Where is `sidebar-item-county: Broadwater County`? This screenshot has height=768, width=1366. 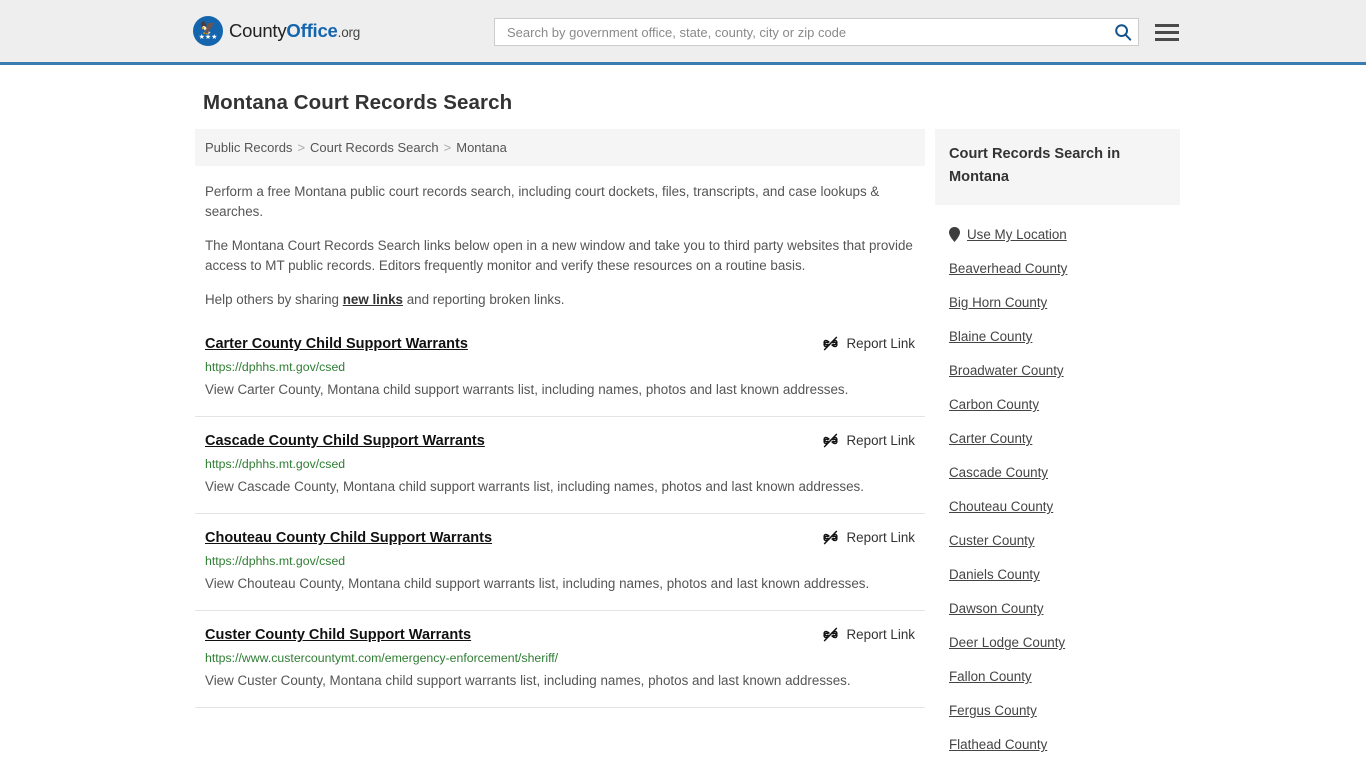 sidebar-item-county: Broadwater County is located at coordinates (1057, 370).